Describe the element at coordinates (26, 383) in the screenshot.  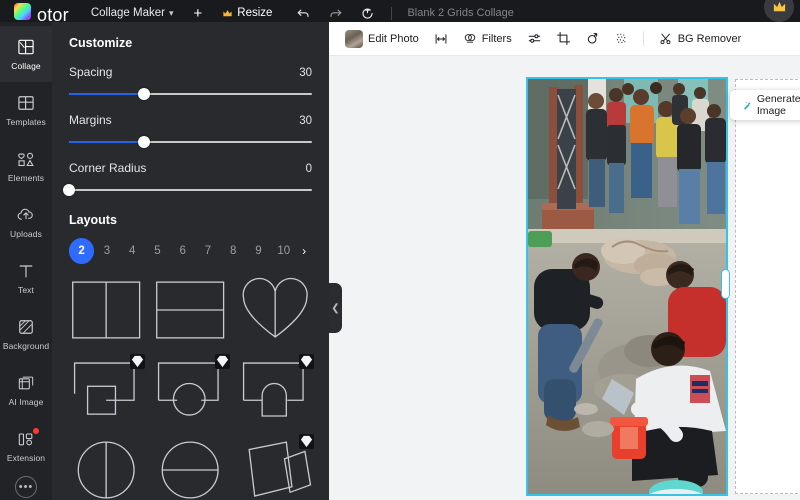
I see `ai-image-icon` at that location.